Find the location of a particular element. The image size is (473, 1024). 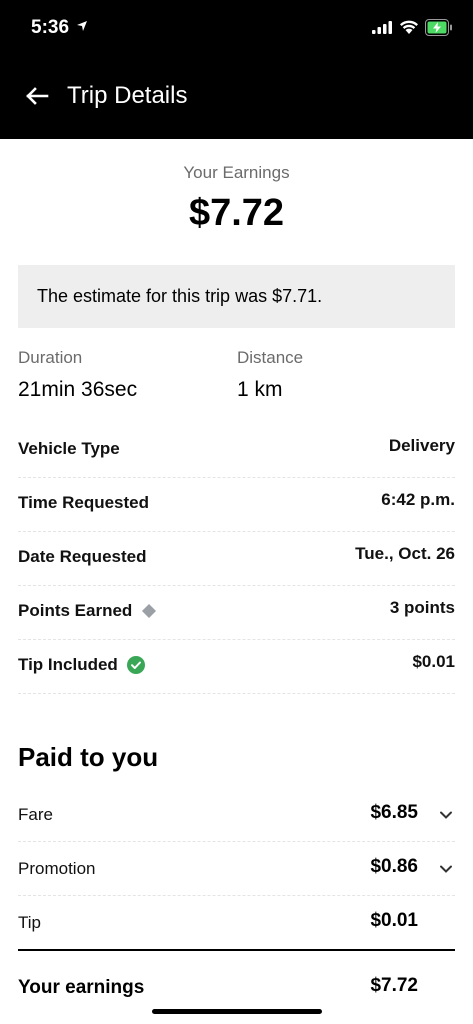

home-indicator is located at coordinates (237, 1011).